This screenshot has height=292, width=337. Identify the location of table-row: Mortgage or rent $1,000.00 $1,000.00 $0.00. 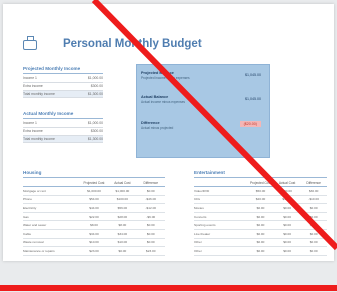
(94, 191).